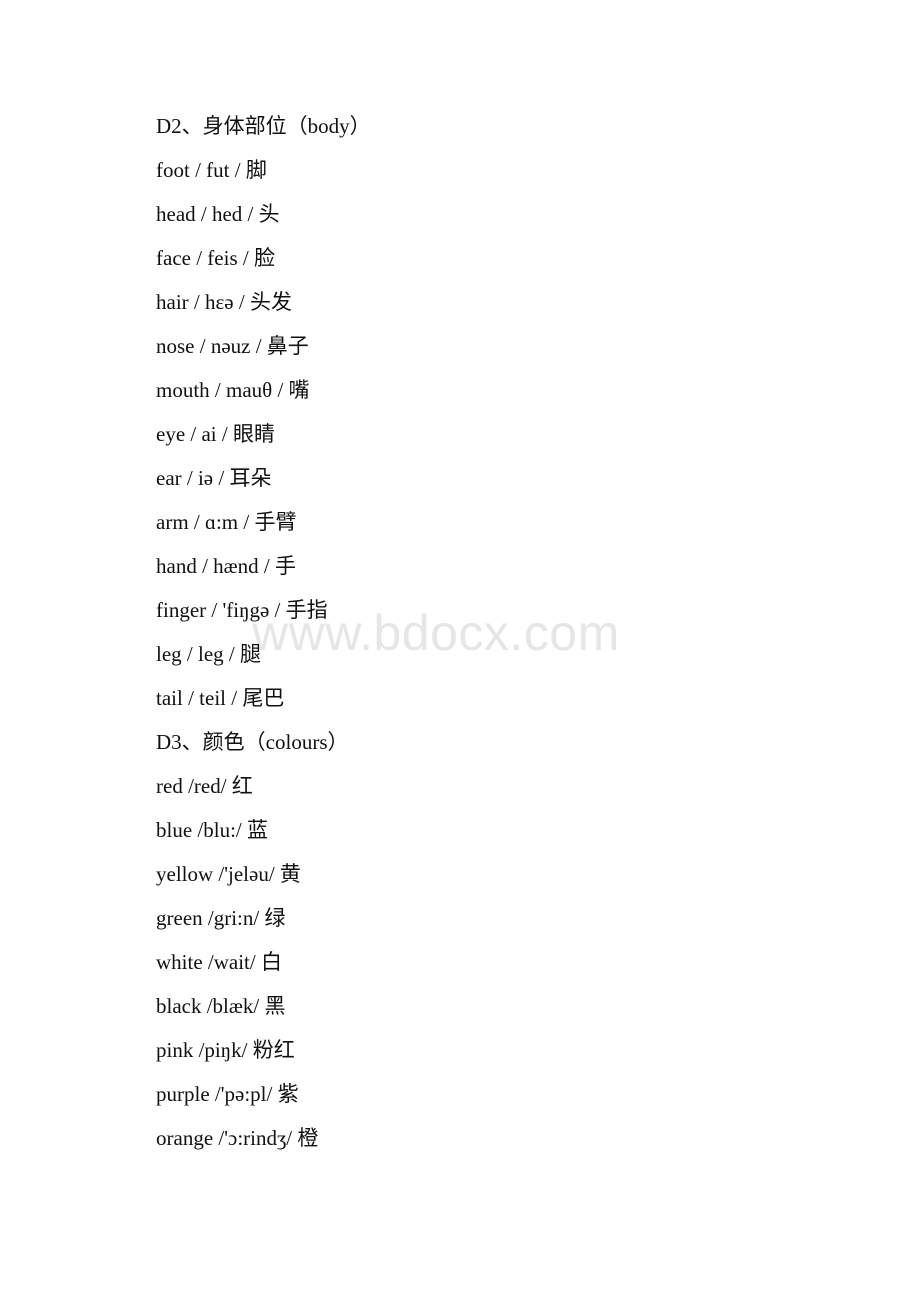 The width and height of the screenshot is (920, 1302). I want to click on vocab-entry: yellow /'jeləu/ 黄, so click(228, 874).